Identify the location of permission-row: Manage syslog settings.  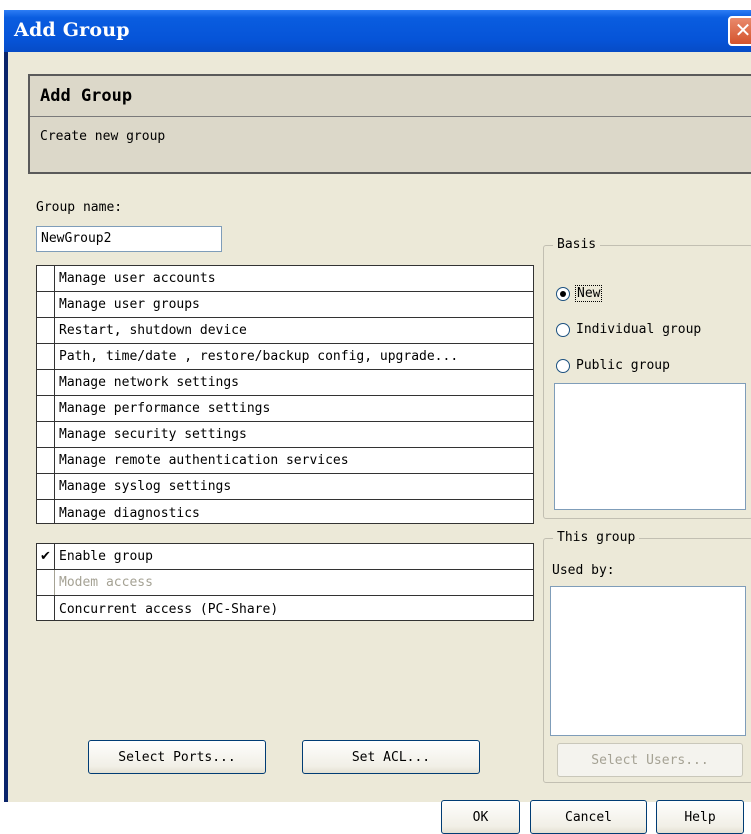
(285, 487).